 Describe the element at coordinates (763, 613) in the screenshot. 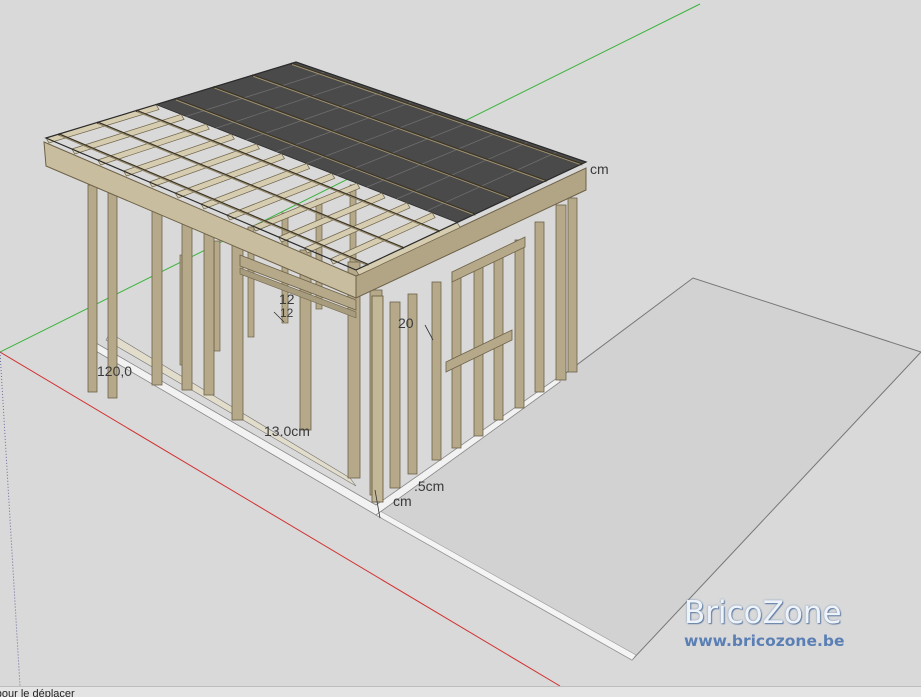

I see `watermark-title: BricoZone` at that location.